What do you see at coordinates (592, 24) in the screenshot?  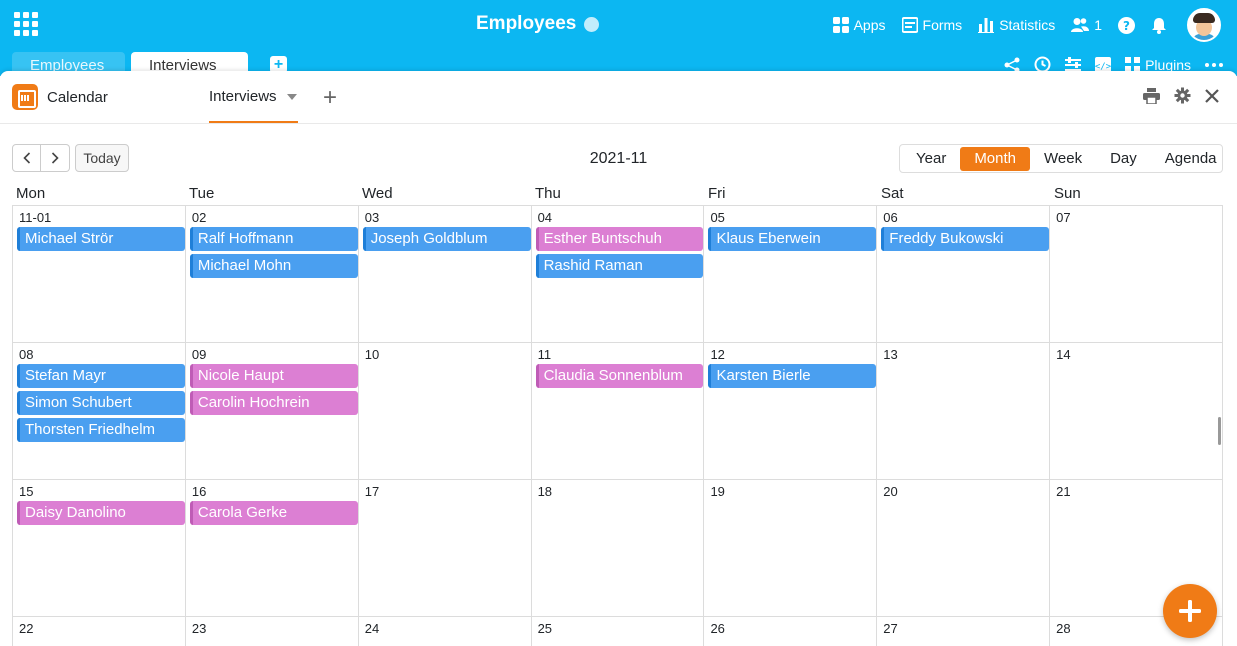 I see `base-info-icon` at bounding box center [592, 24].